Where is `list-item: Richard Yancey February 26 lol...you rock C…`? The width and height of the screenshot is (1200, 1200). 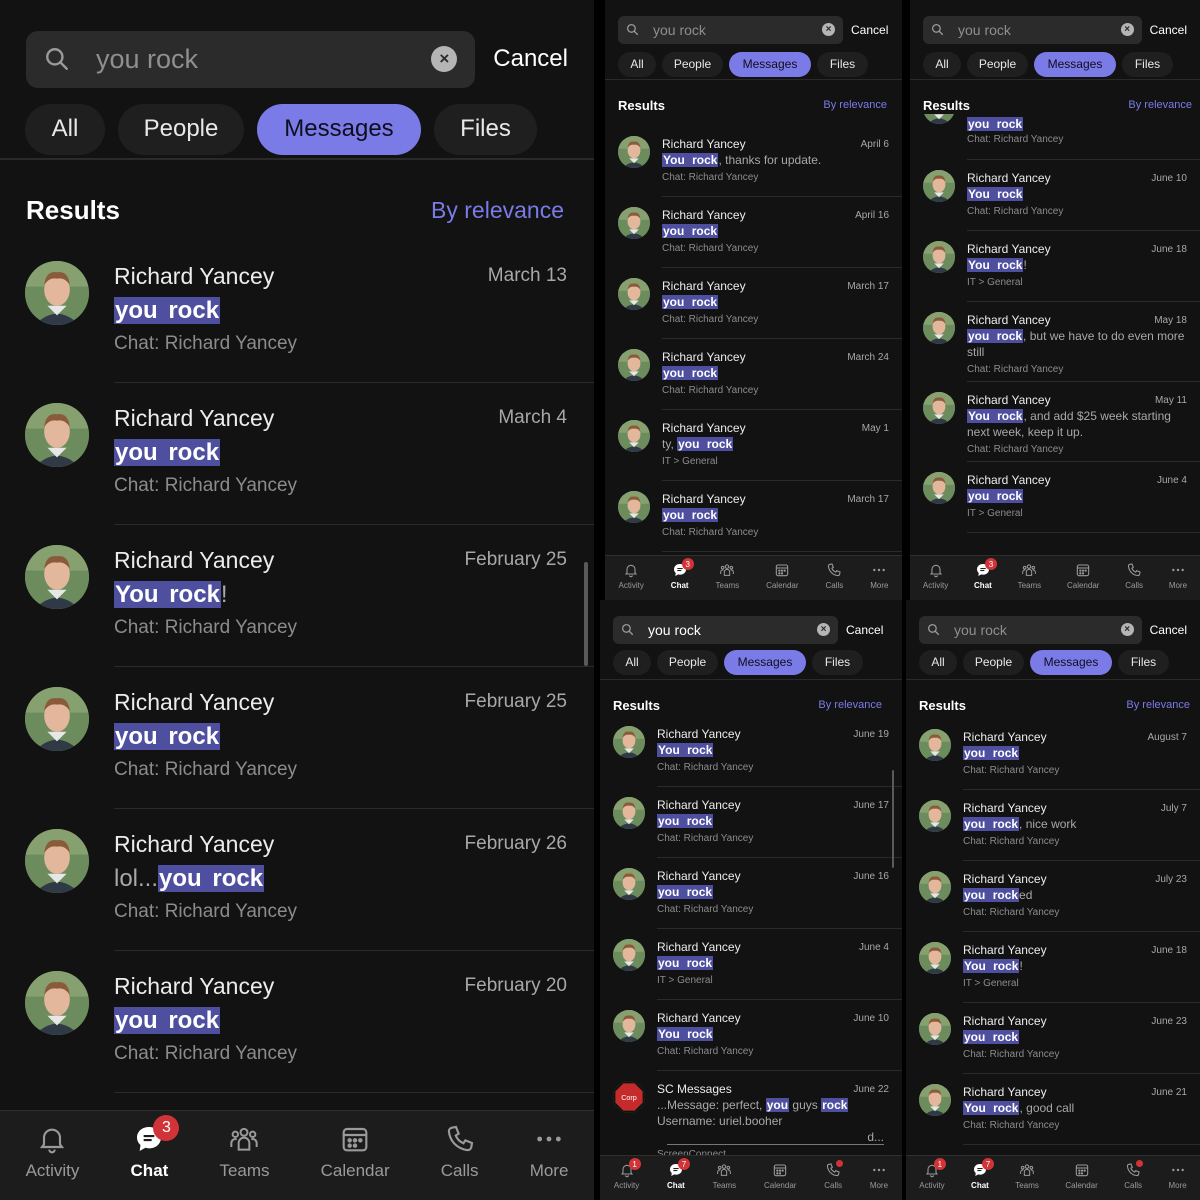
list-item: Richard Yancey February 26 lol...you rock C… is located at coordinates (309, 880).